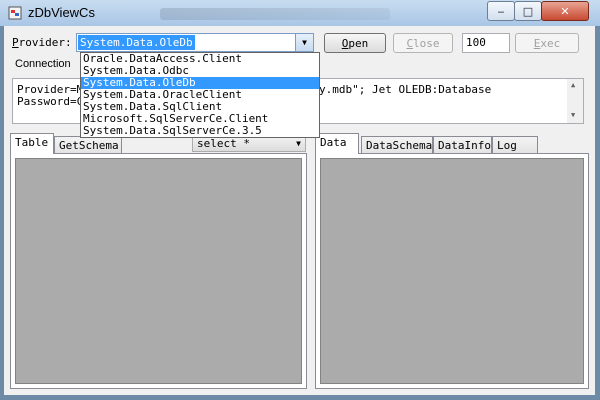 This screenshot has height=400, width=600. I want to click on minimize-button: ‒, so click(501, 11).